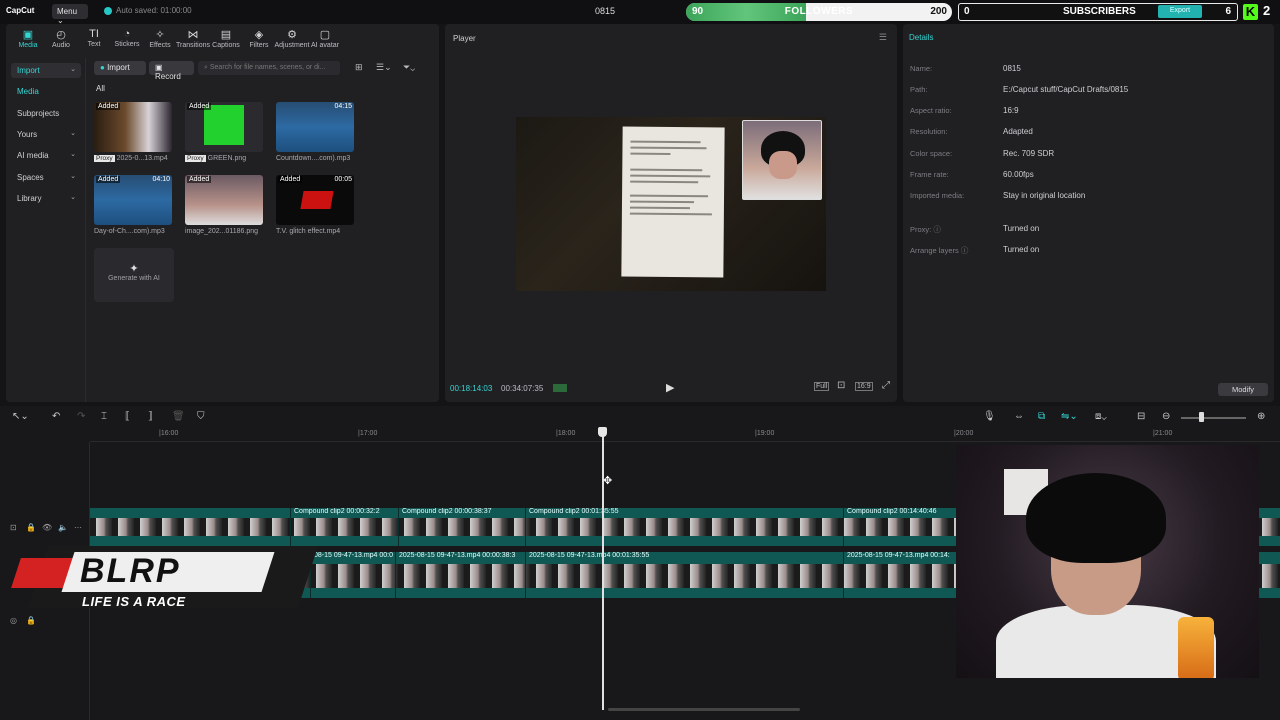 Image resolution: width=1280 pixels, height=720 pixels. I want to click on duration-label: 04:15, so click(343, 106).